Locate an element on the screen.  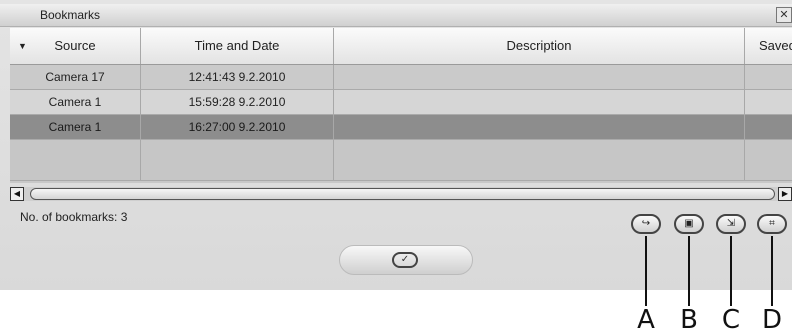
cell-source: Camera 17 is located at coordinates (75, 77).